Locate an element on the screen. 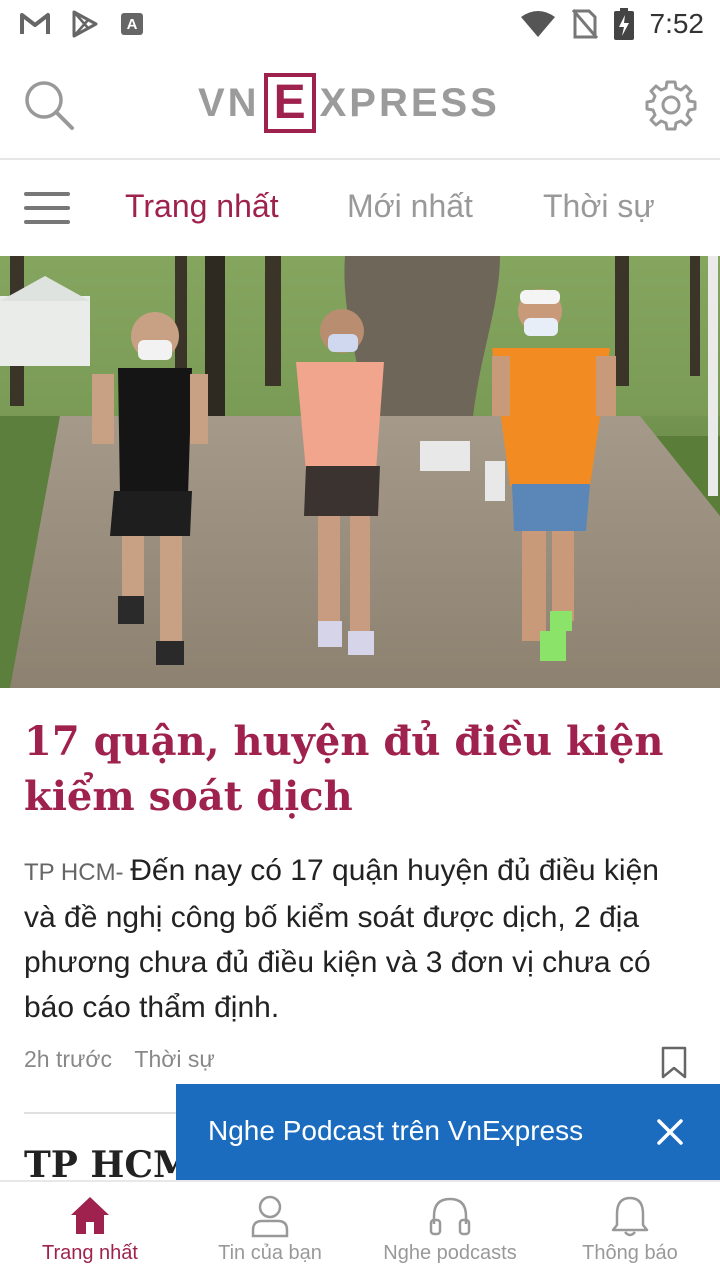 This screenshot has width=720, height=1280. user-icon is located at coordinates (270, 1216).